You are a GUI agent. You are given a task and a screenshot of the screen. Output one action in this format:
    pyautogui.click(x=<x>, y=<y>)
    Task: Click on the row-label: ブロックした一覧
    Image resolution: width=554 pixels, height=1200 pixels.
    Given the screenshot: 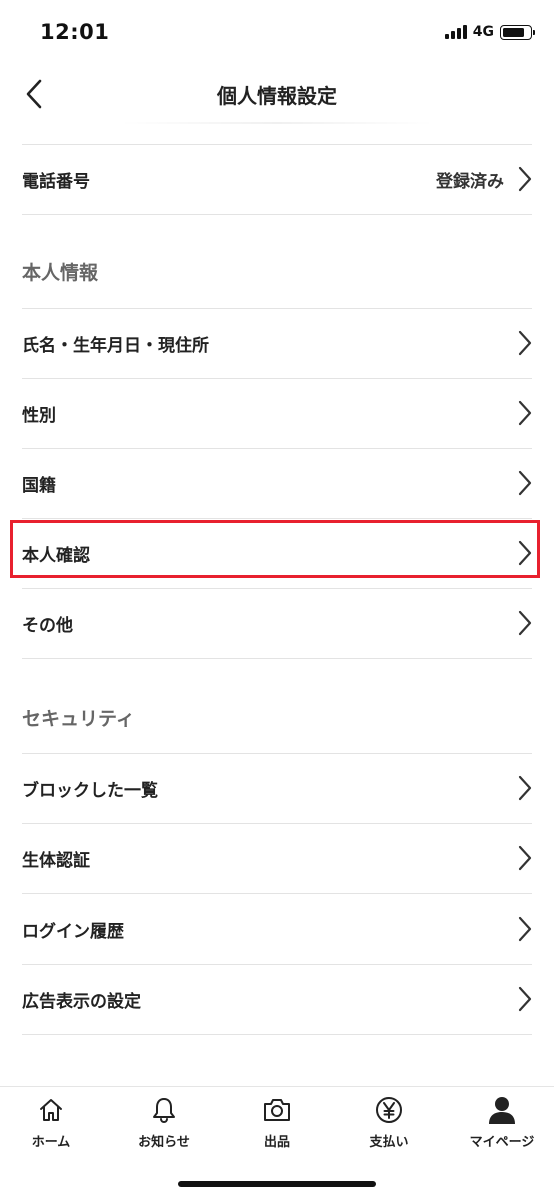 What is the action you would take?
    pyautogui.click(x=90, y=790)
    